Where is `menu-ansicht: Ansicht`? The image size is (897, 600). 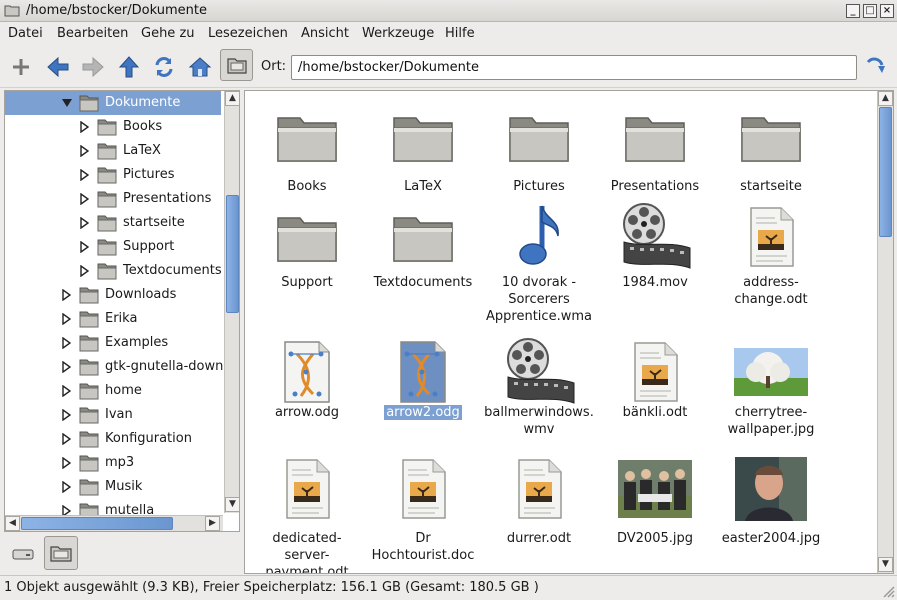
menu-ansicht: Ansicht is located at coordinates (325, 33).